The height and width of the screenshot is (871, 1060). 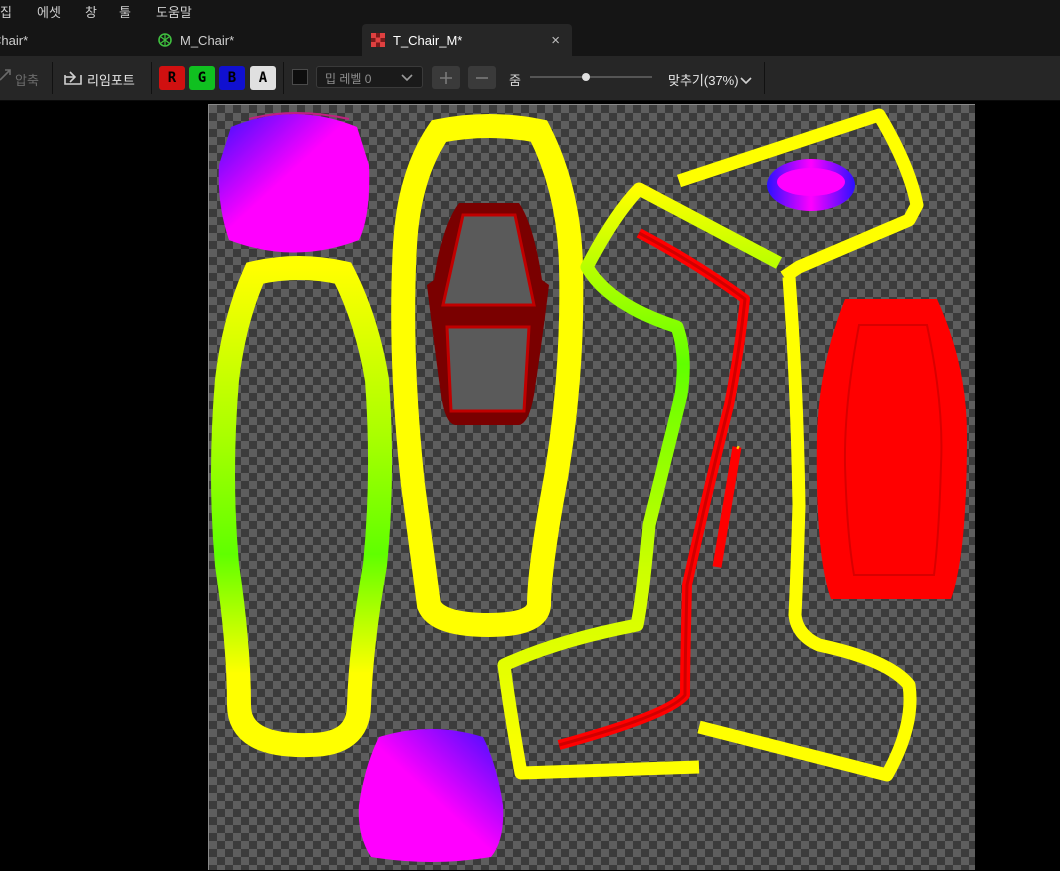 I want to click on tab-t-chair-m: T_Chair_M* ×, so click(x=467, y=40).